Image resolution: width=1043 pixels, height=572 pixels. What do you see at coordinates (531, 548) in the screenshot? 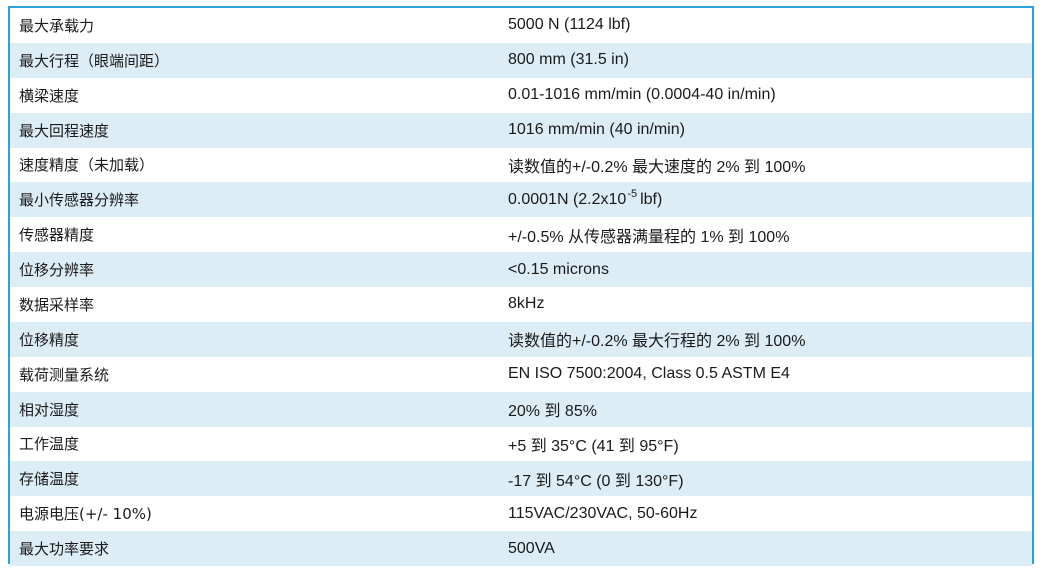
I see `spec-value: 500VA` at bounding box center [531, 548].